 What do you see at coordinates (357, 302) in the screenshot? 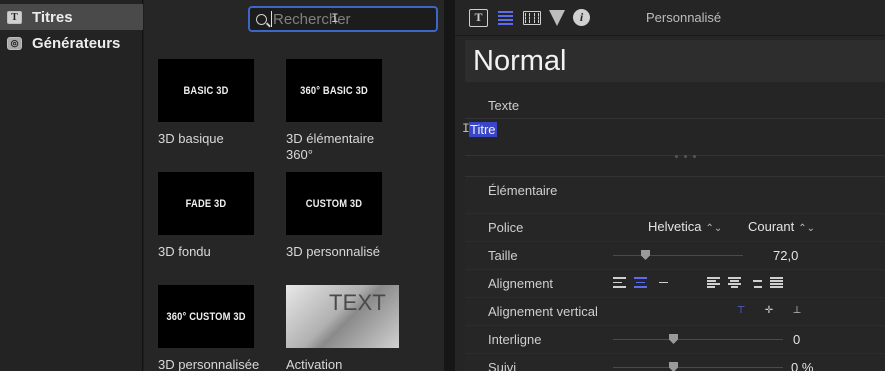
I see `thumbnail-text: TEXT` at bounding box center [357, 302].